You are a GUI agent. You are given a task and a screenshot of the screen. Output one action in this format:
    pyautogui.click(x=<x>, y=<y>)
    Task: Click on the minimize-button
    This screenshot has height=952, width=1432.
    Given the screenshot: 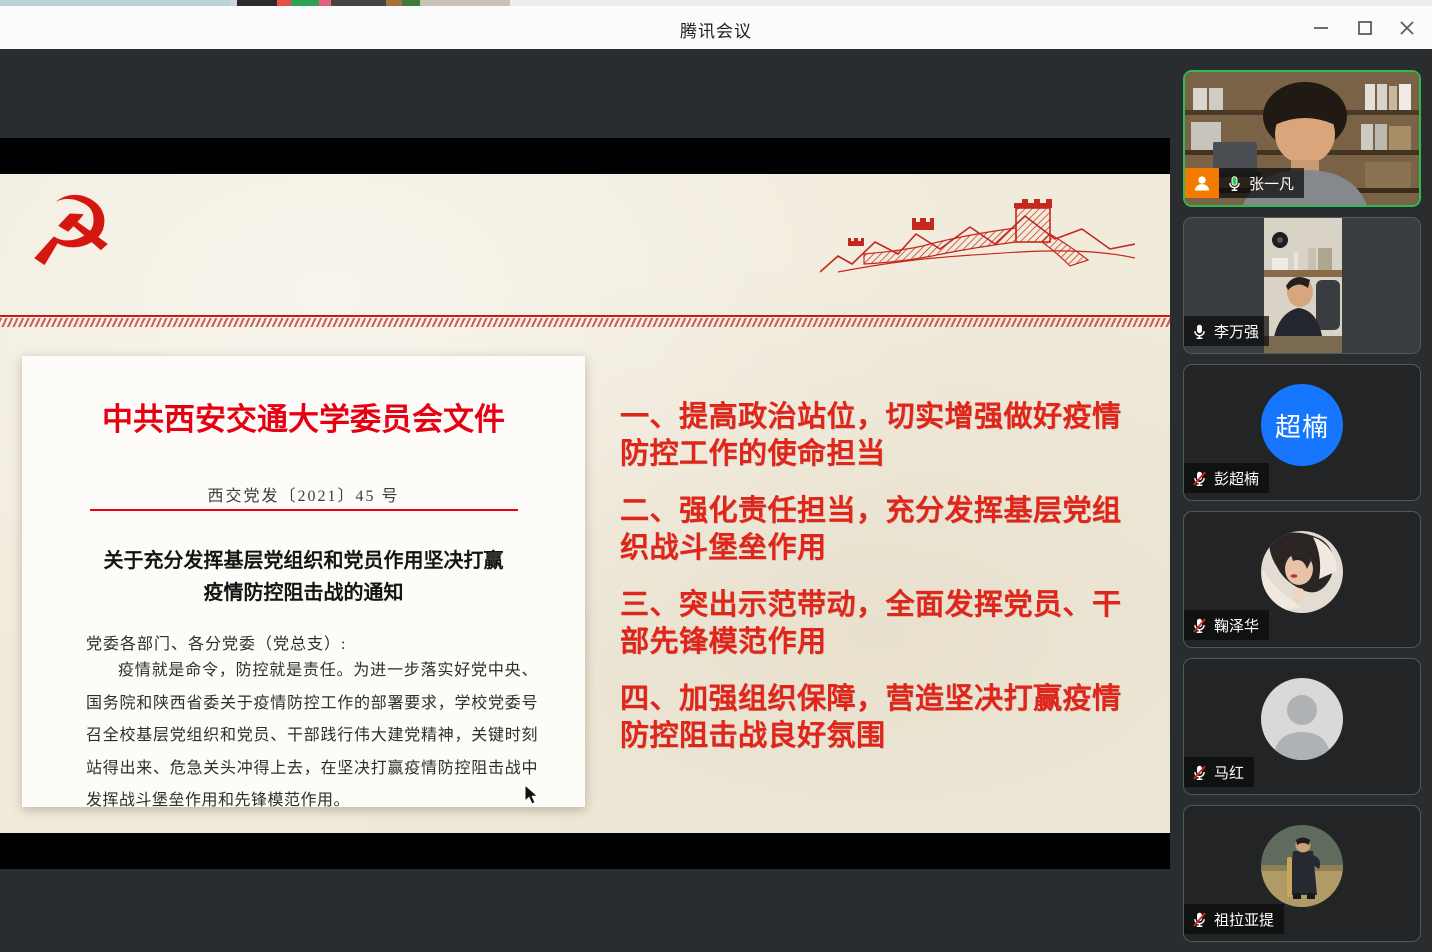 What is the action you would take?
    pyautogui.click(x=1321, y=28)
    